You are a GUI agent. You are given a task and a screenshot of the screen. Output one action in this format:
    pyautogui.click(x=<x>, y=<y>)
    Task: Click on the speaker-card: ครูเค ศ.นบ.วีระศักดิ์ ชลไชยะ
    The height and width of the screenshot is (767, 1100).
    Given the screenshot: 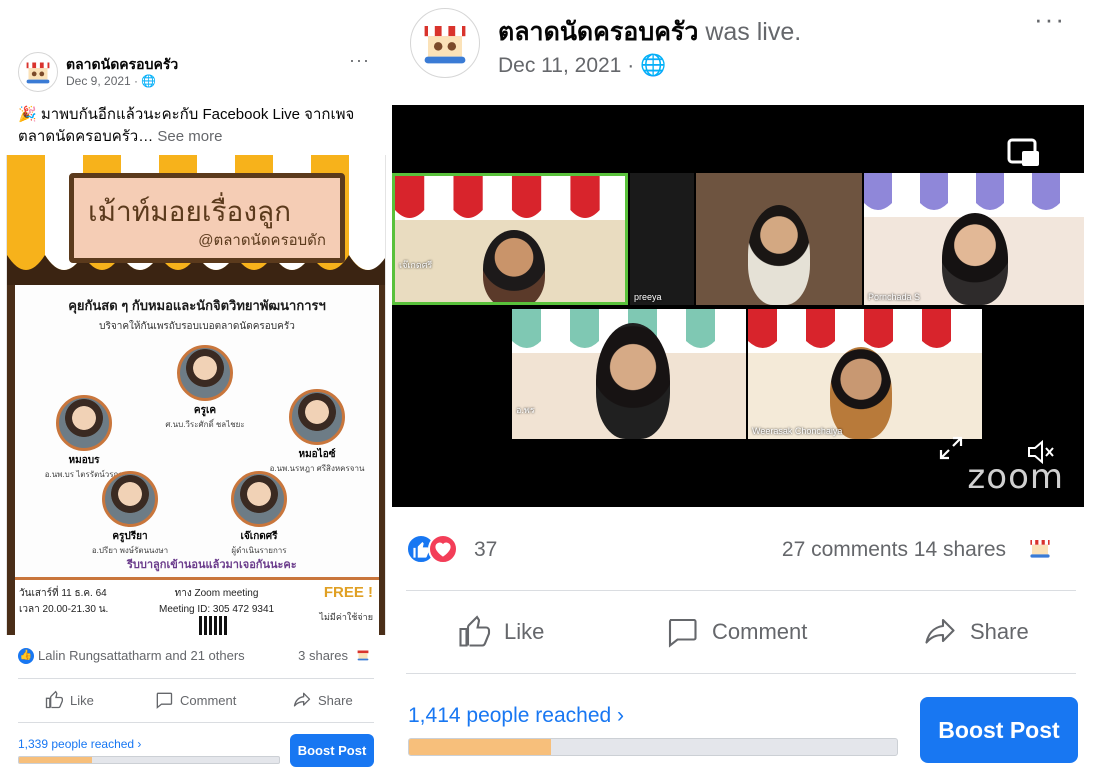 What is the action you would take?
    pyautogui.click(x=205, y=388)
    